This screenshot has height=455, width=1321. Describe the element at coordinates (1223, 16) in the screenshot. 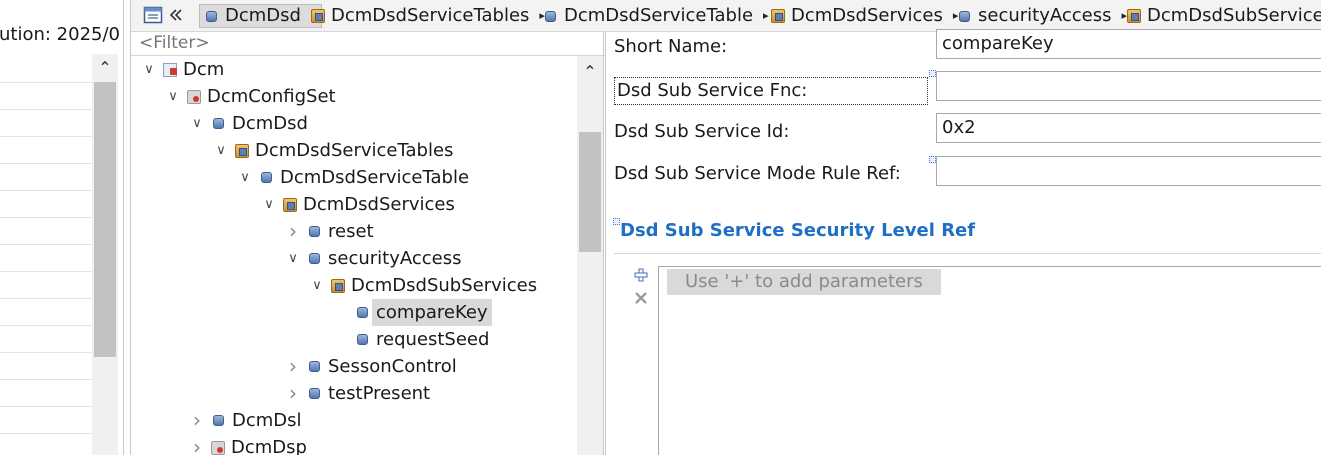

I see `breadcrumb-item: DcmDsdSubServices` at that location.